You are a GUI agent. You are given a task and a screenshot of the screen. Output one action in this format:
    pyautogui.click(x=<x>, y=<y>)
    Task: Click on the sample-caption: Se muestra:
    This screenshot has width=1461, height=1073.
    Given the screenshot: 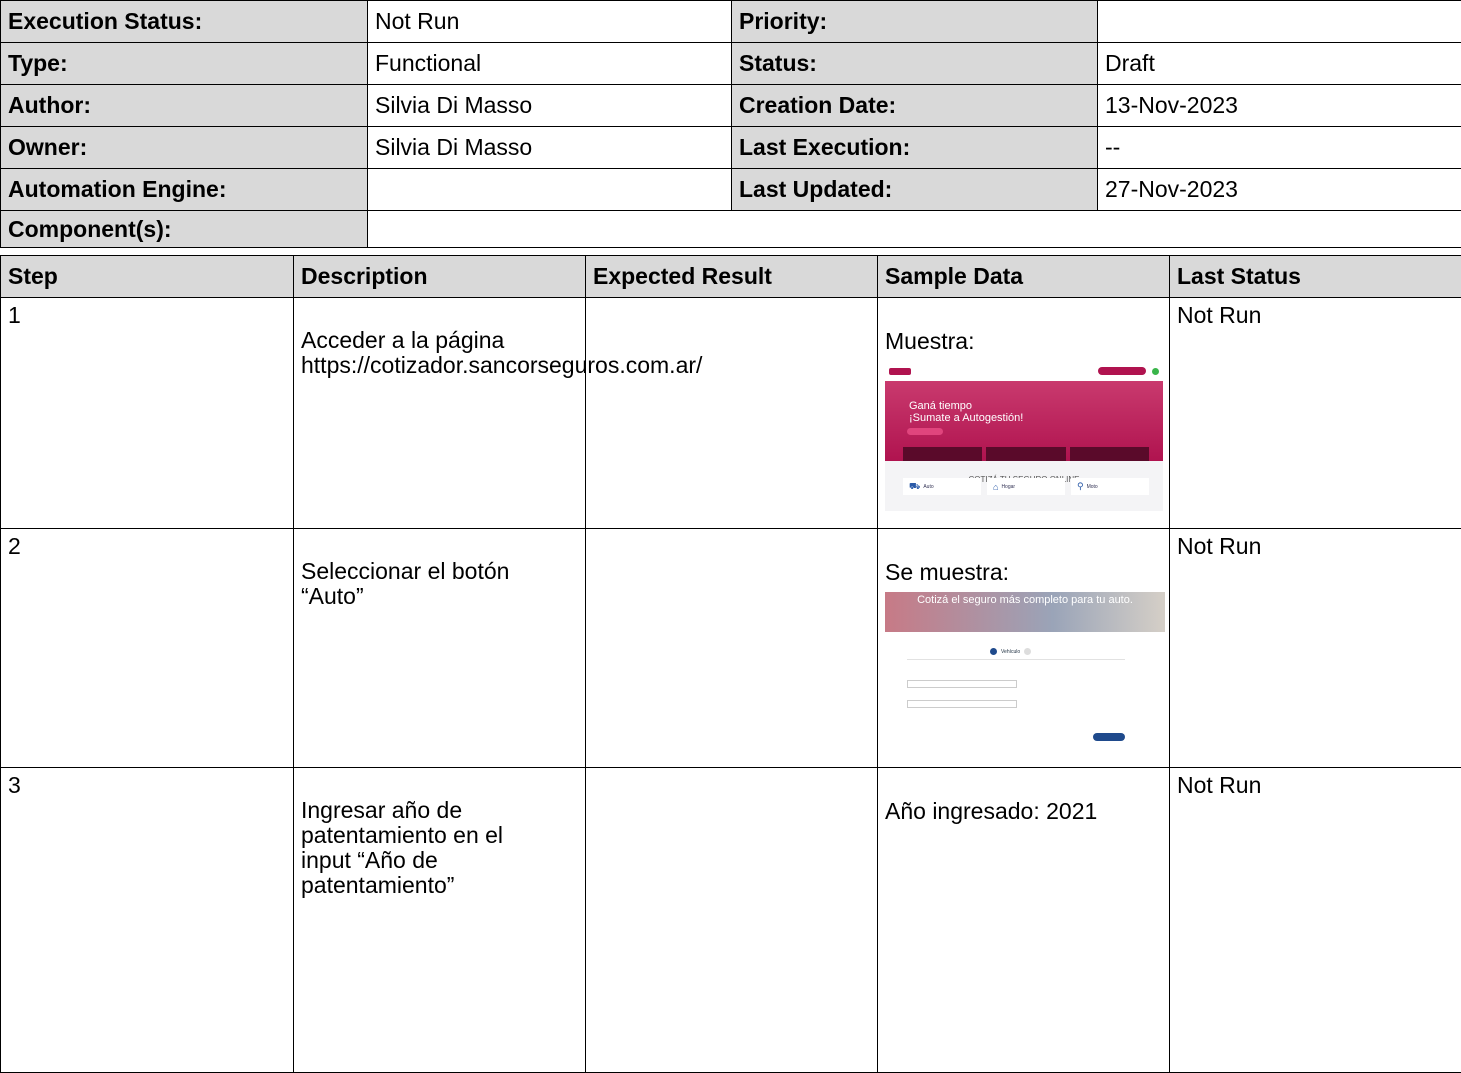 What is the action you would take?
    pyautogui.click(x=1023, y=572)
    